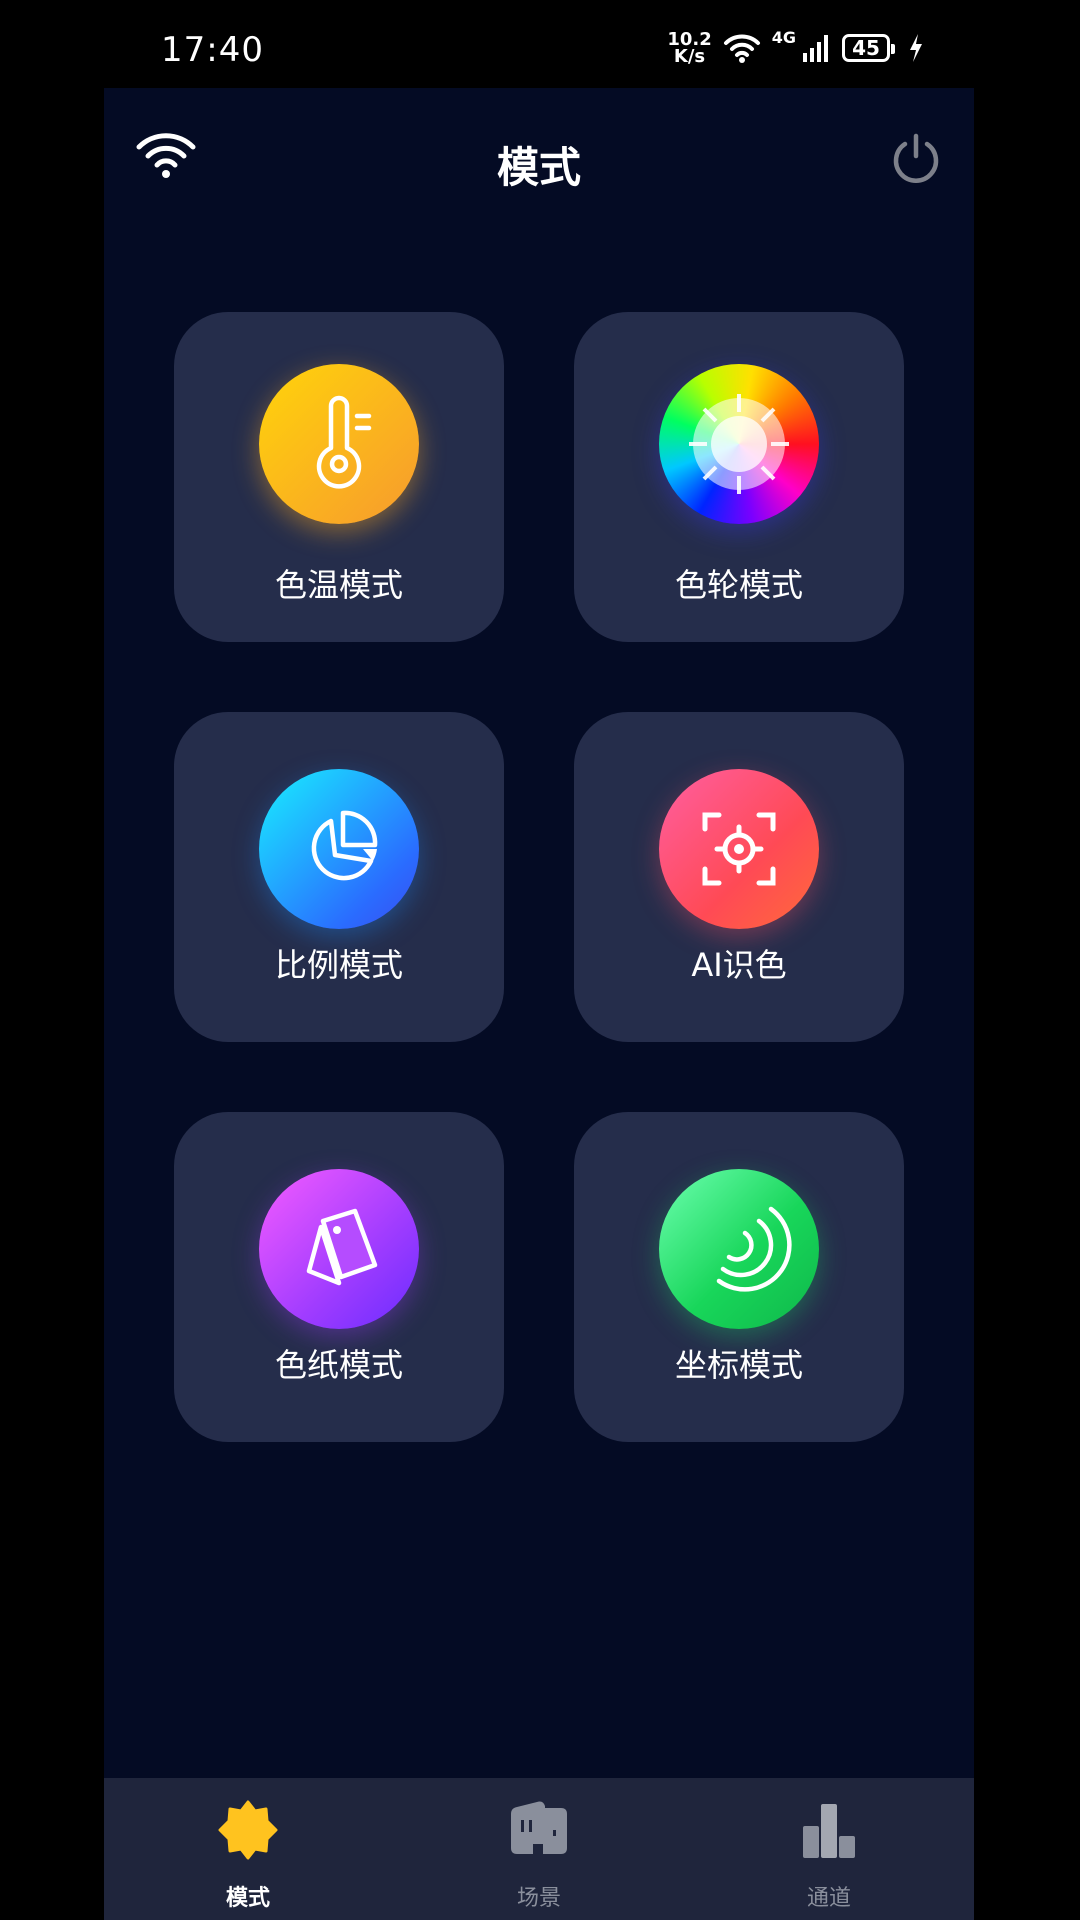 The width and height of the screenshot is (1080, 1920). I want to click on mode-card-coordinate: 坐标模式, so click(739, 1277).